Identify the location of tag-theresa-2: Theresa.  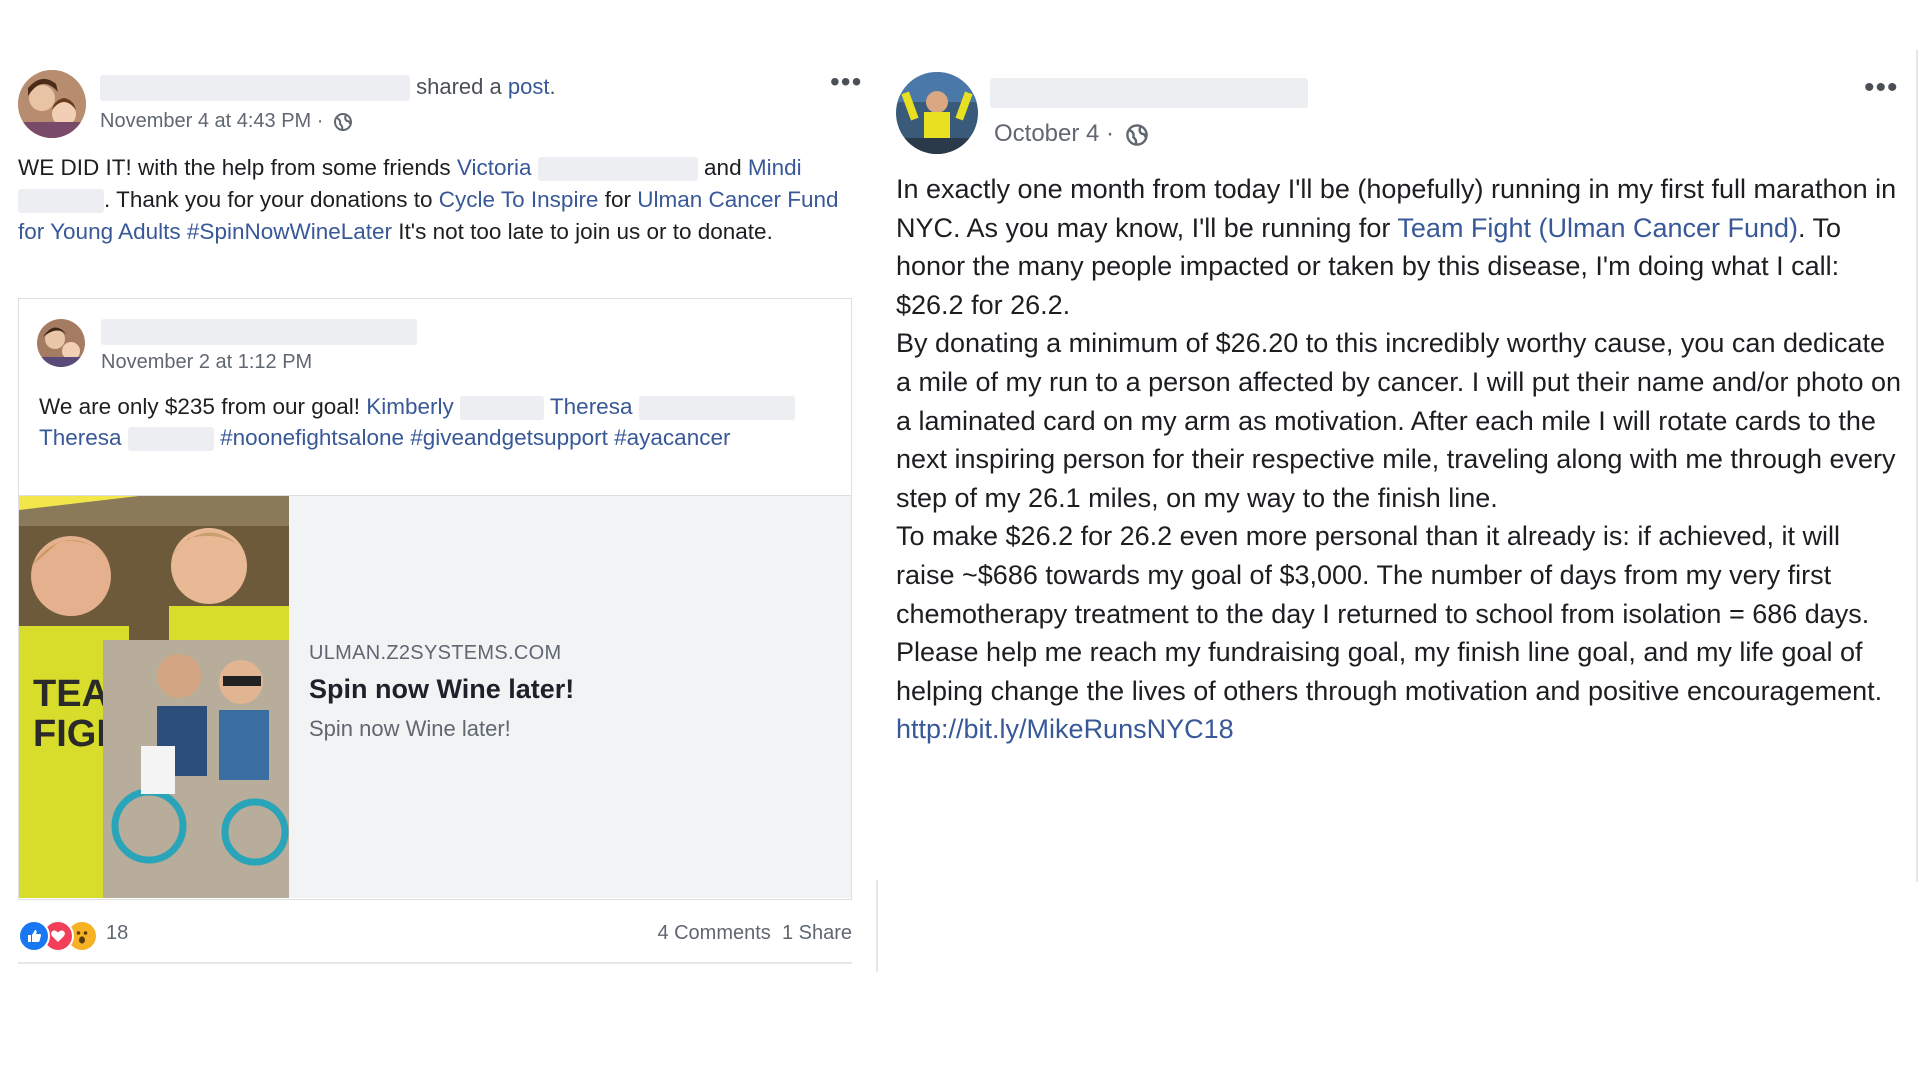
(80, 437).